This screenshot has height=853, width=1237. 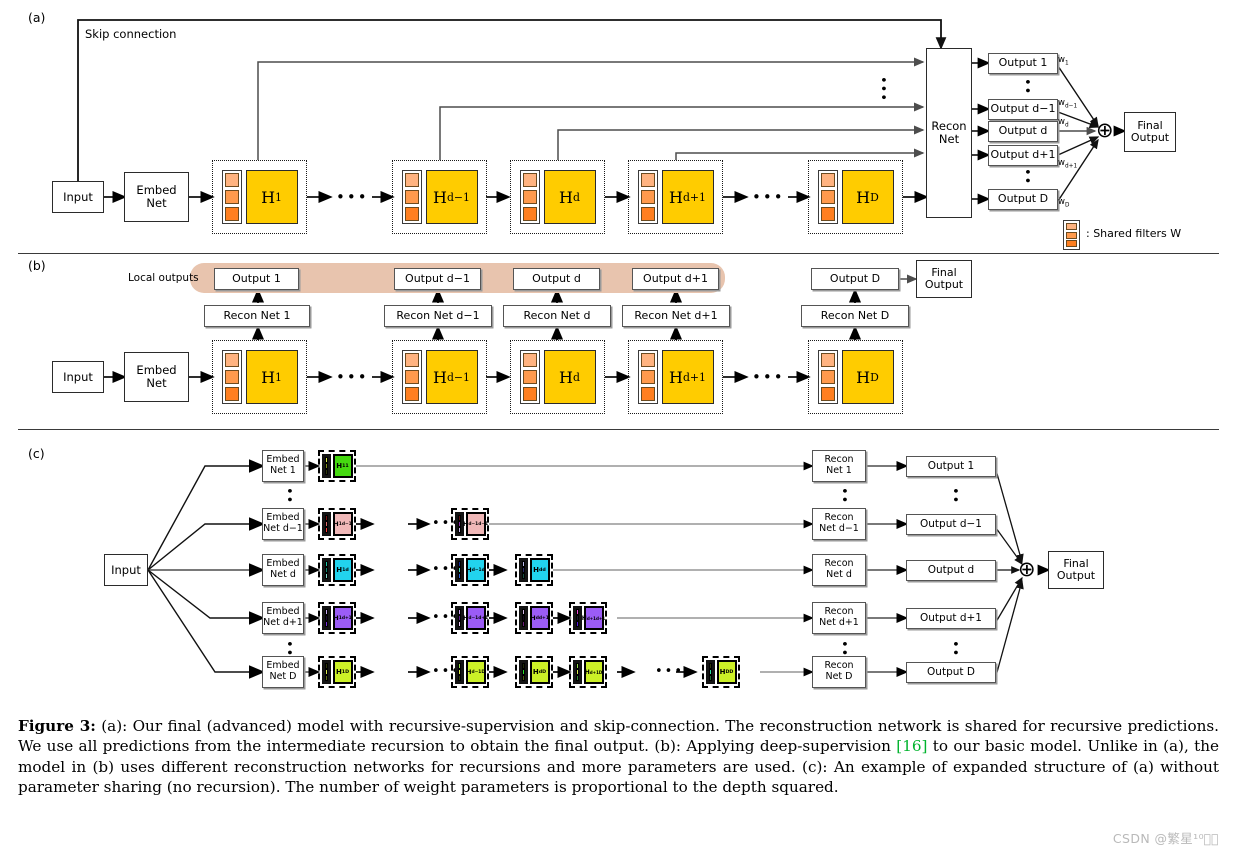 What do you see at coordinates (439, 377) in the screenshot?
I see `panel-b-cell-d-minus-1: Hd−1` at bounding box center [439, 377].